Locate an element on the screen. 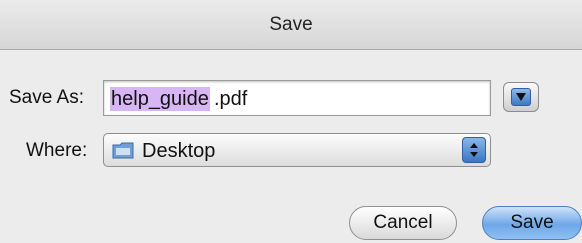 The height and width of the screenshot is (243, 582). filename-input: help_guide .pdf is located at coordinates (297, 98).